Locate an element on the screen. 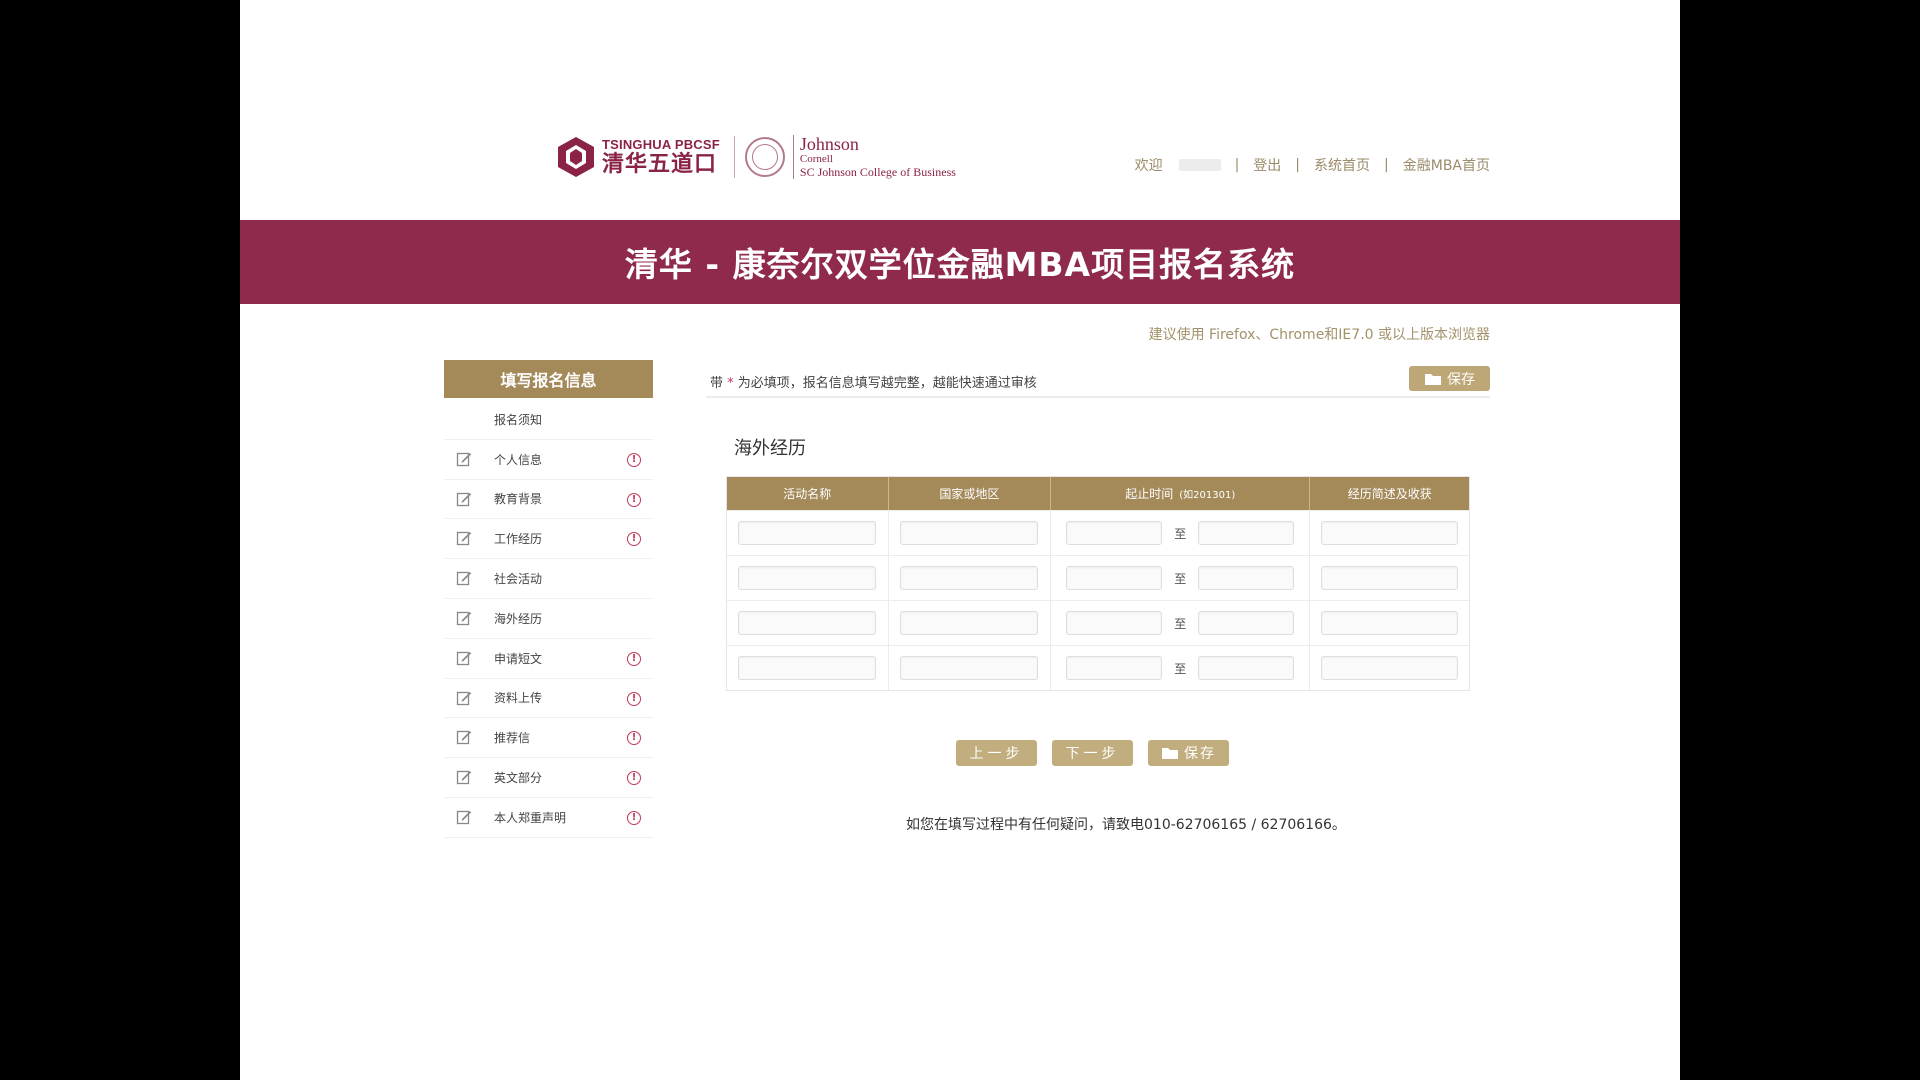 The height and width of the screenshot is (1080, 1920). system-home-link: 系统首页 is located at coordinates (1342, 165).